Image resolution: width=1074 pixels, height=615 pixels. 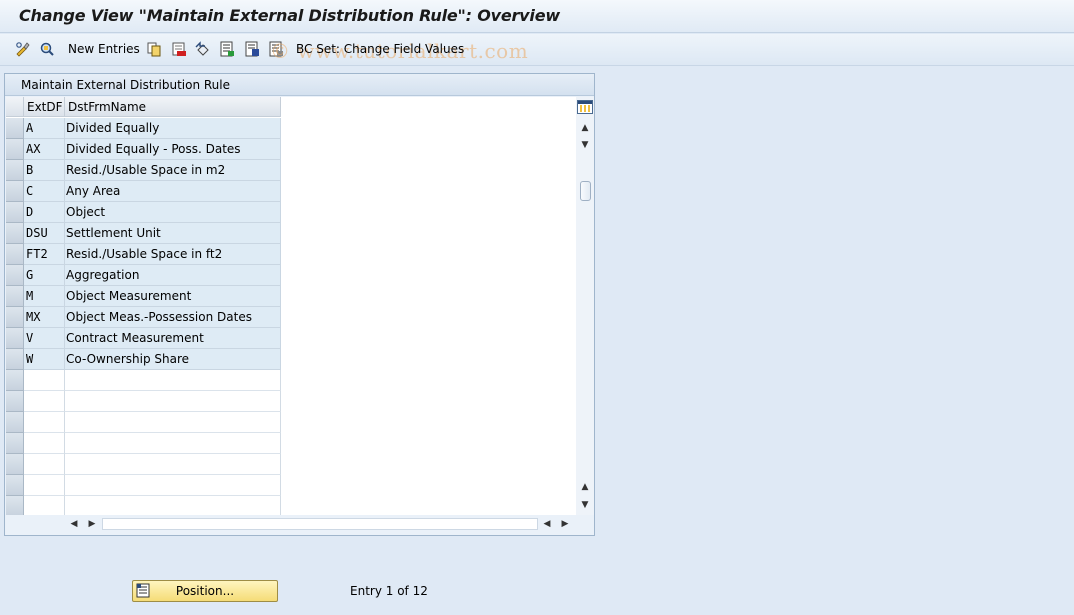 What do you see at coordinates (252, 49) in the screenshot?
I see `select-block-icon` at bounding box center [252, 49].